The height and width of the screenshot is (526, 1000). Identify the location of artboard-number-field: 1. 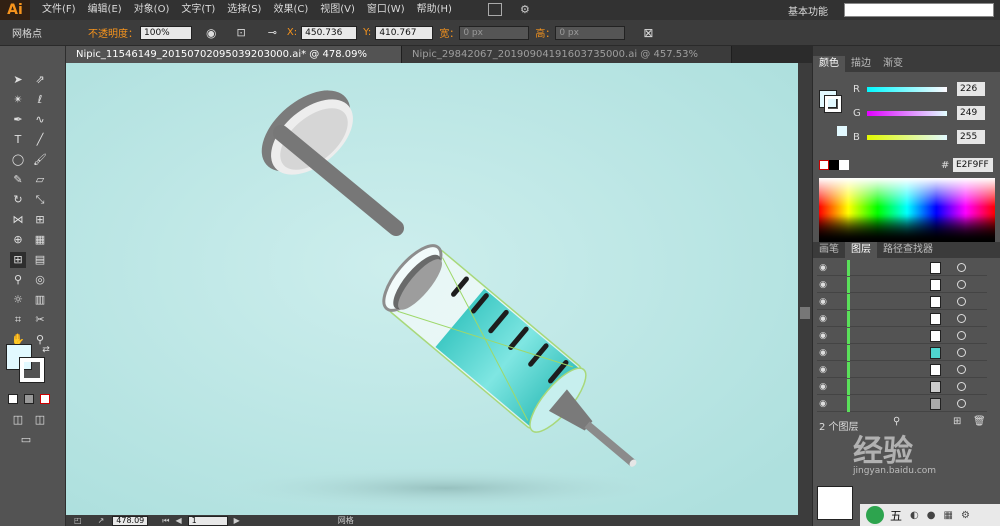
(207, 520).